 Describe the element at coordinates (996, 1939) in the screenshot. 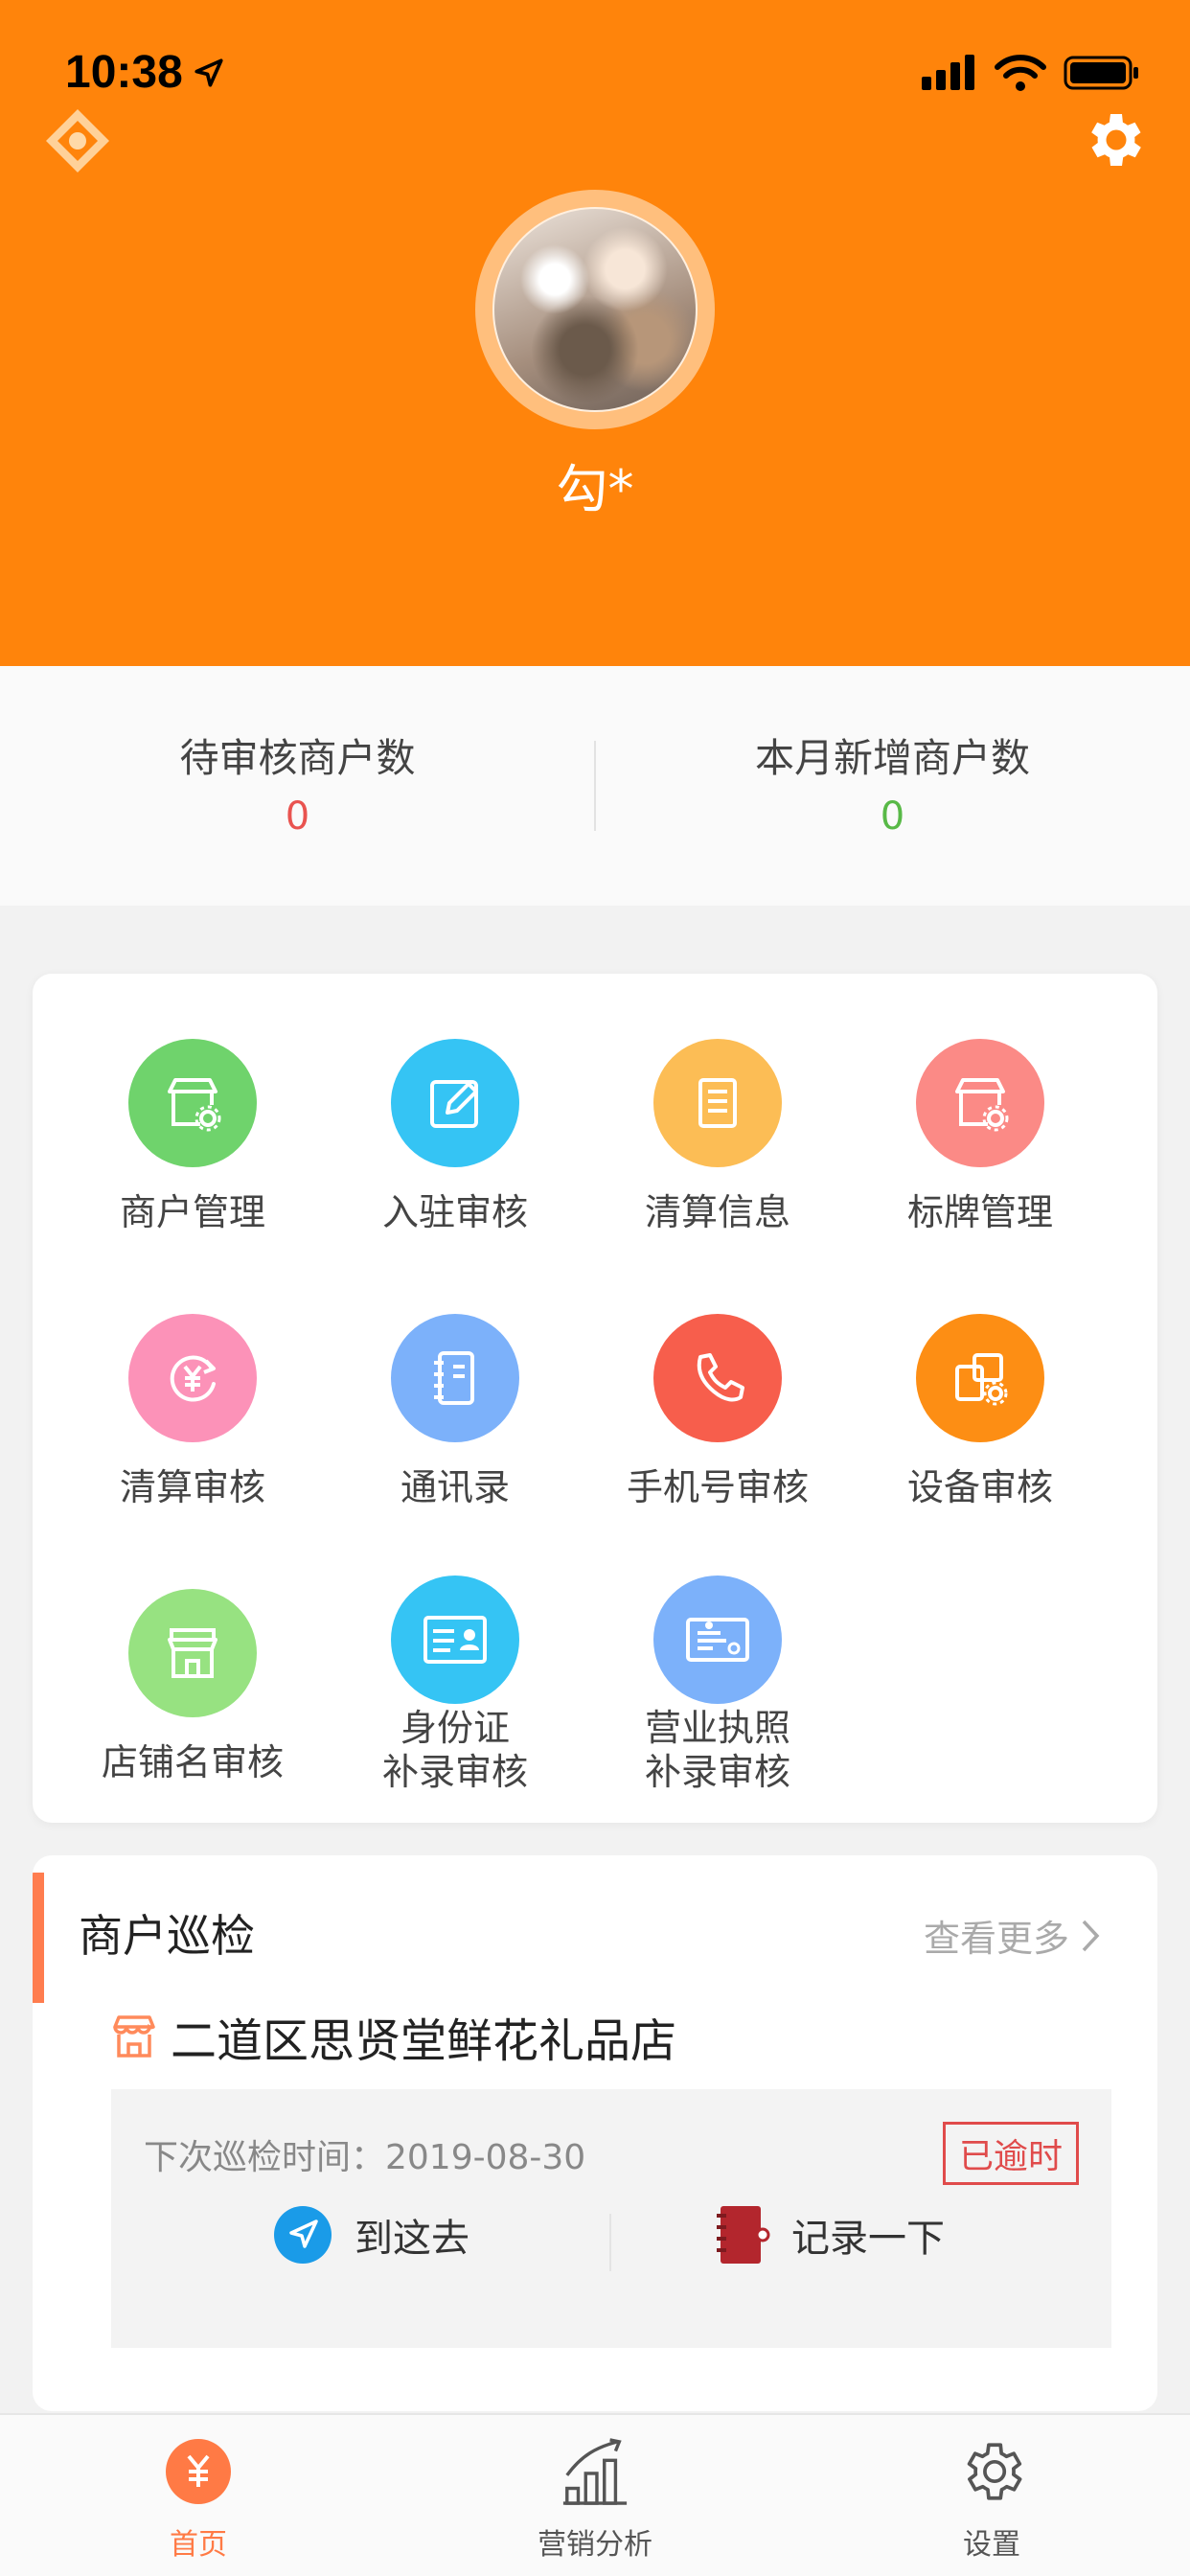

I see `view-more-label: 查看更多` at that location.